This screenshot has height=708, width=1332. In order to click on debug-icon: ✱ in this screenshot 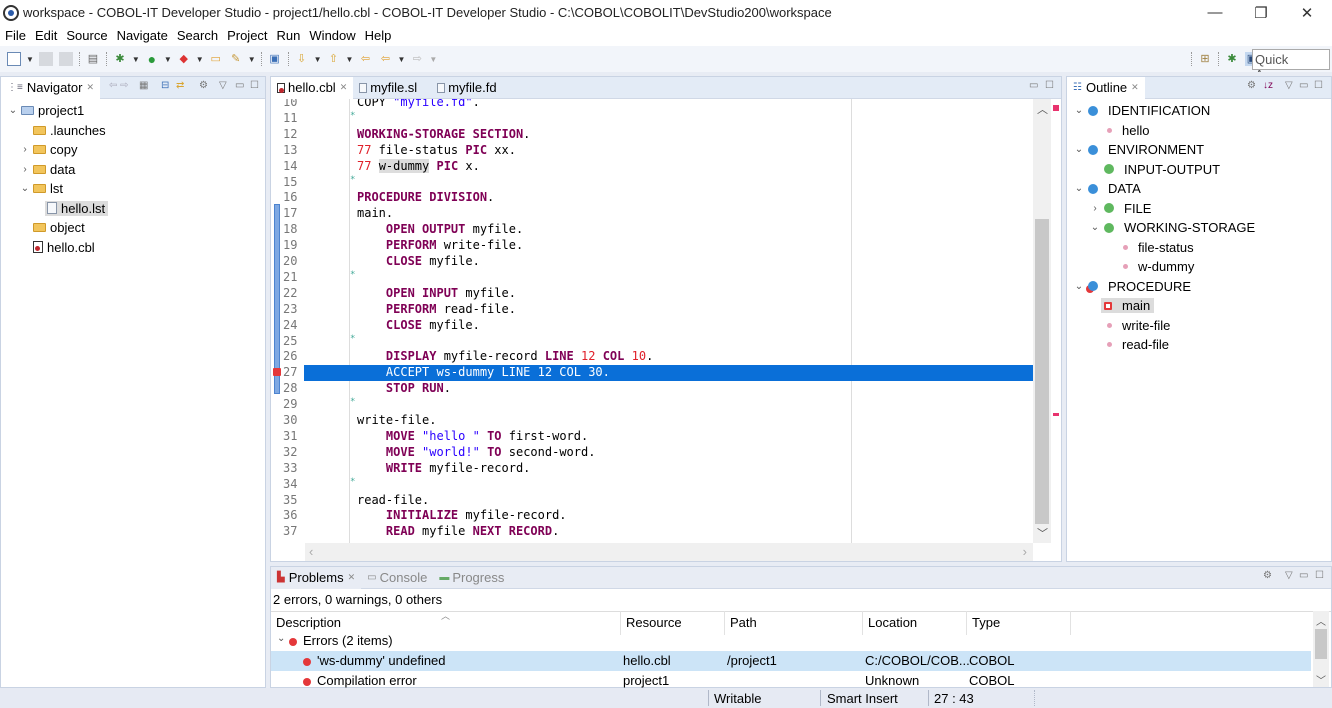, I will do `click(120, 59)`.